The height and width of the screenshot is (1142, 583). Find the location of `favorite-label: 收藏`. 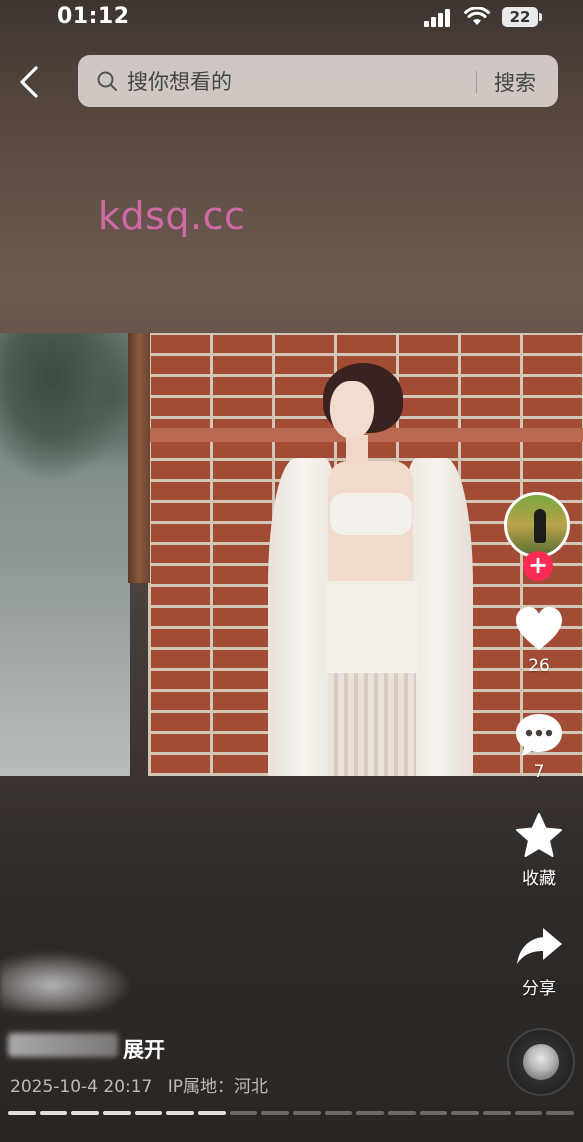

favorite-label: 收藏 is located at coordinates (539, 879).